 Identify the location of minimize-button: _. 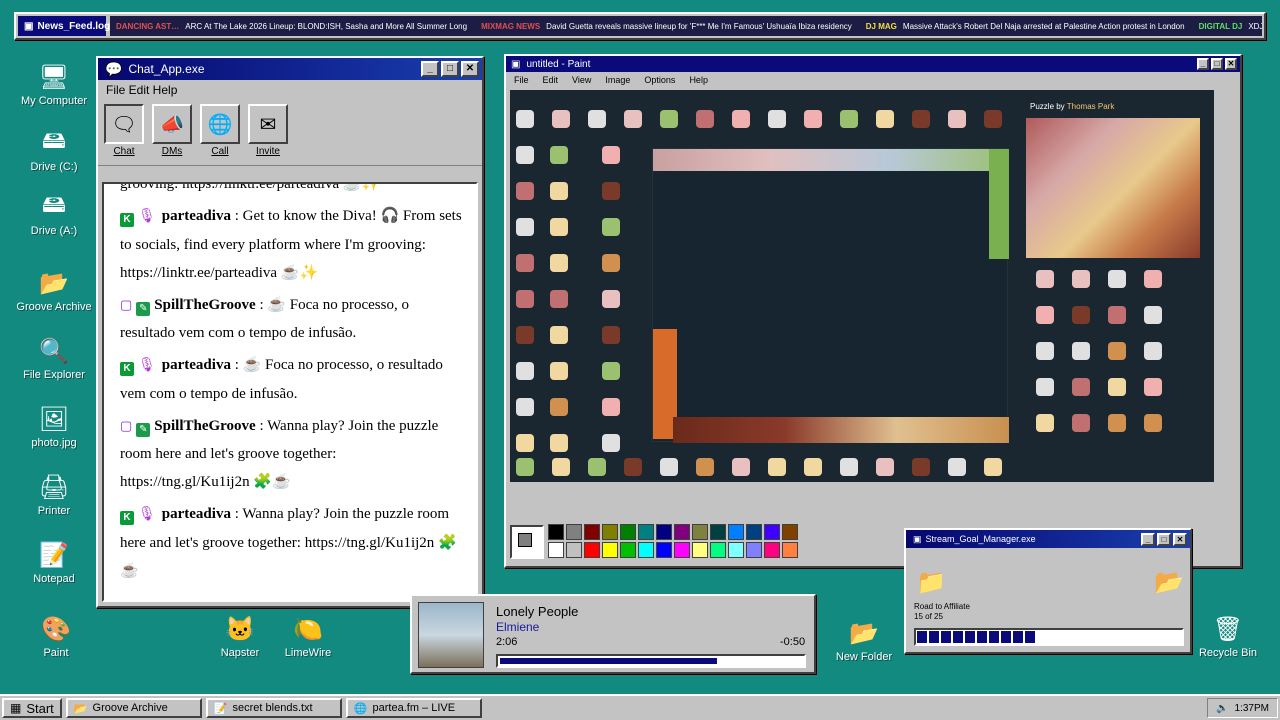
(1203, 64).